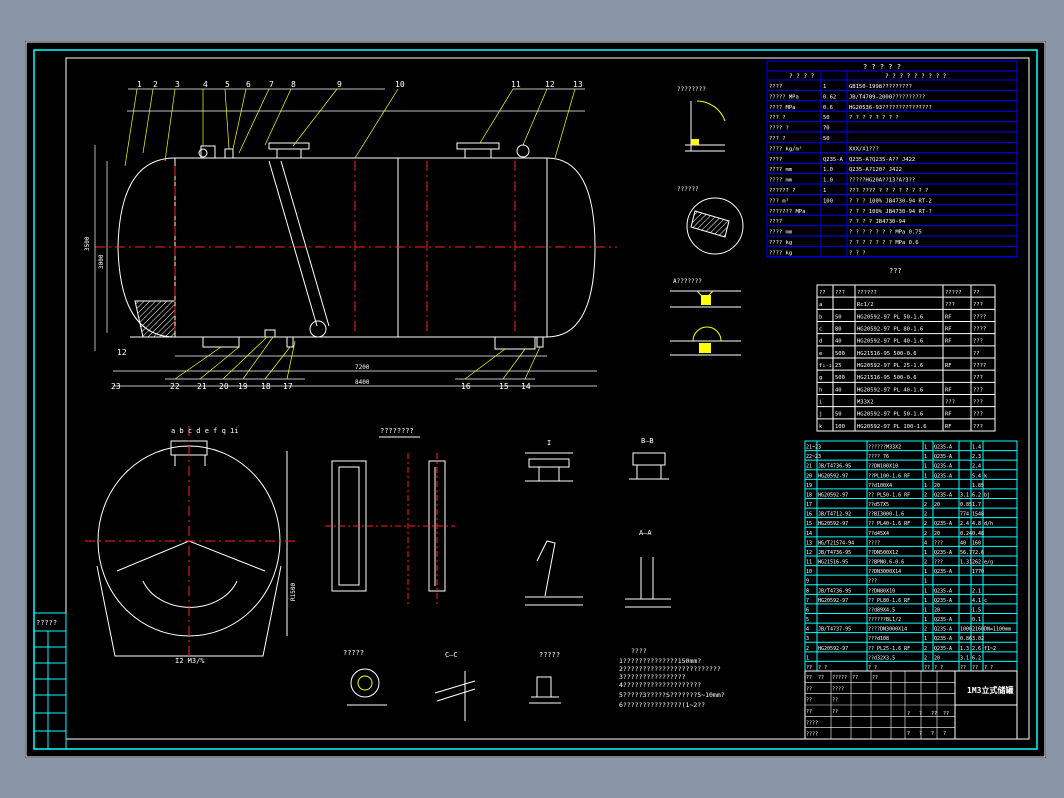 The width and height of the screenshot is (1064, 798). I want to click on parts-cell: f1~2, so click(990, 649).